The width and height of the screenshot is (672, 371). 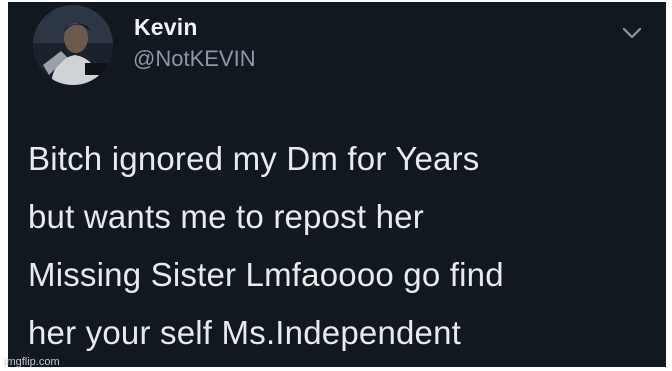 I want to click on author-handle: @NotKEVIN, so click(x=194, y=59).